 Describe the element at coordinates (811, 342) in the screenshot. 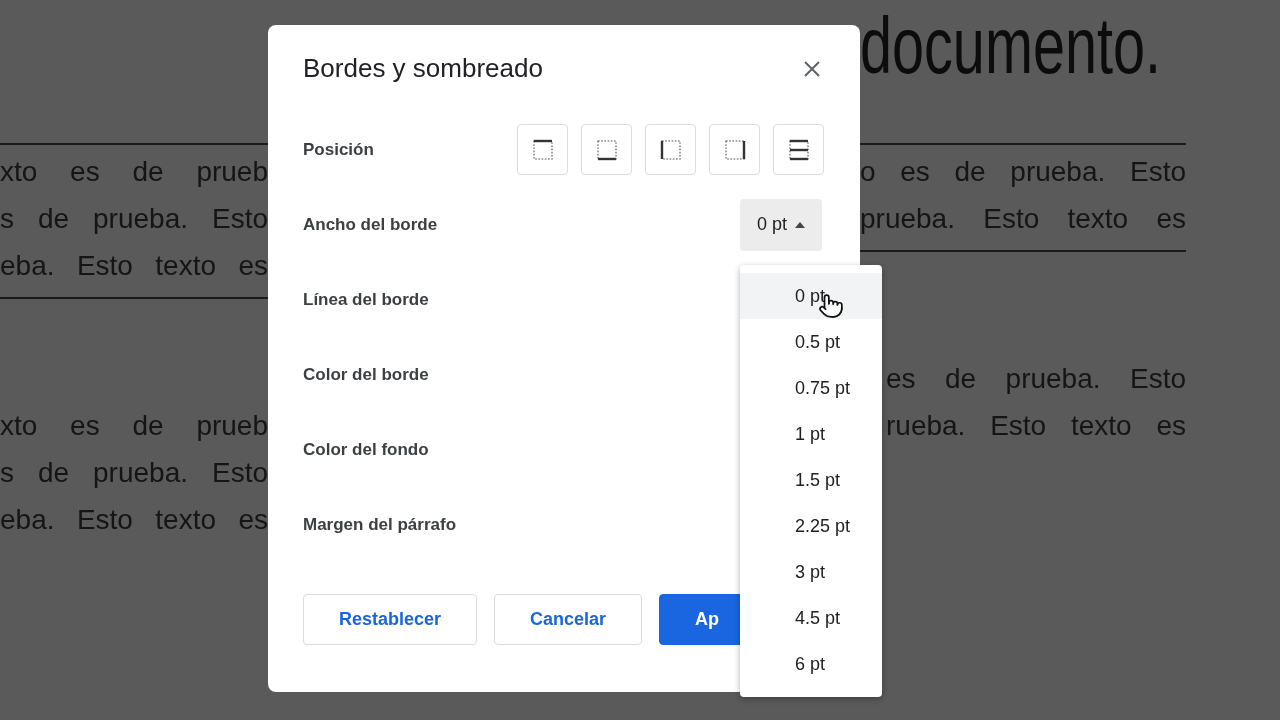

I see `menu-item: 0.5 pt` at that location.